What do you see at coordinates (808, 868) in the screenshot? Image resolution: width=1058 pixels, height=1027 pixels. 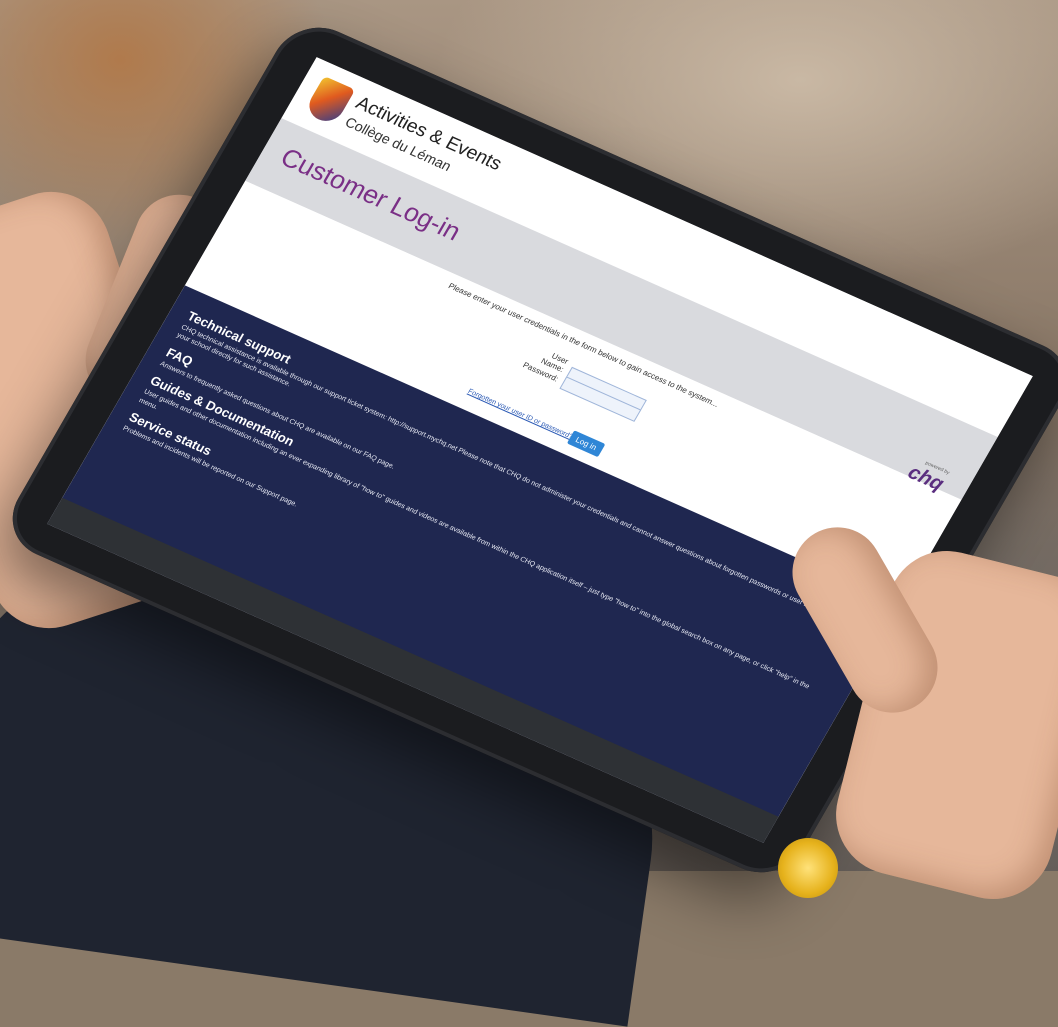 I see `gold-seal-logo` at bounding box center [808, 868].